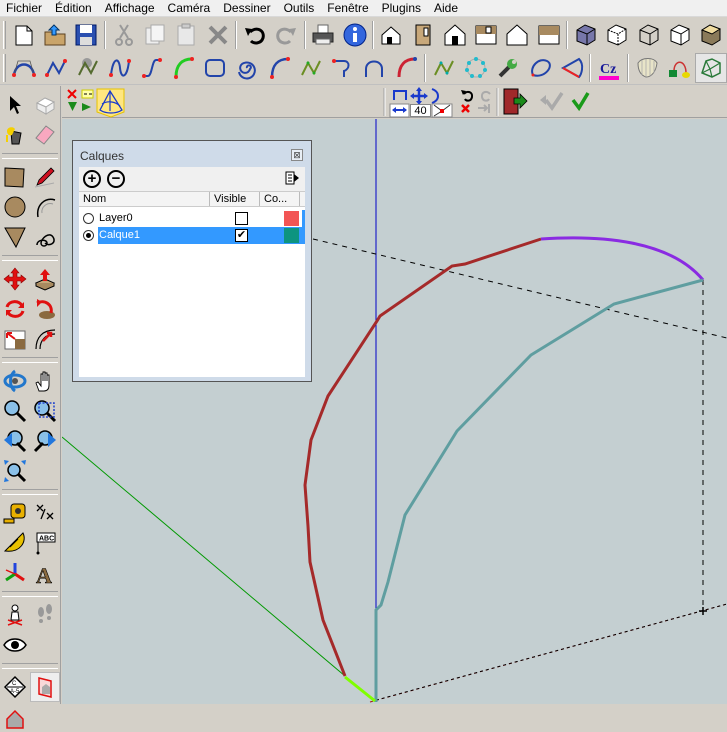 The image size is (727, 732). Describe the element at coordinates (580, 102) in the screenshot. I see `validate-check-button` at that location.